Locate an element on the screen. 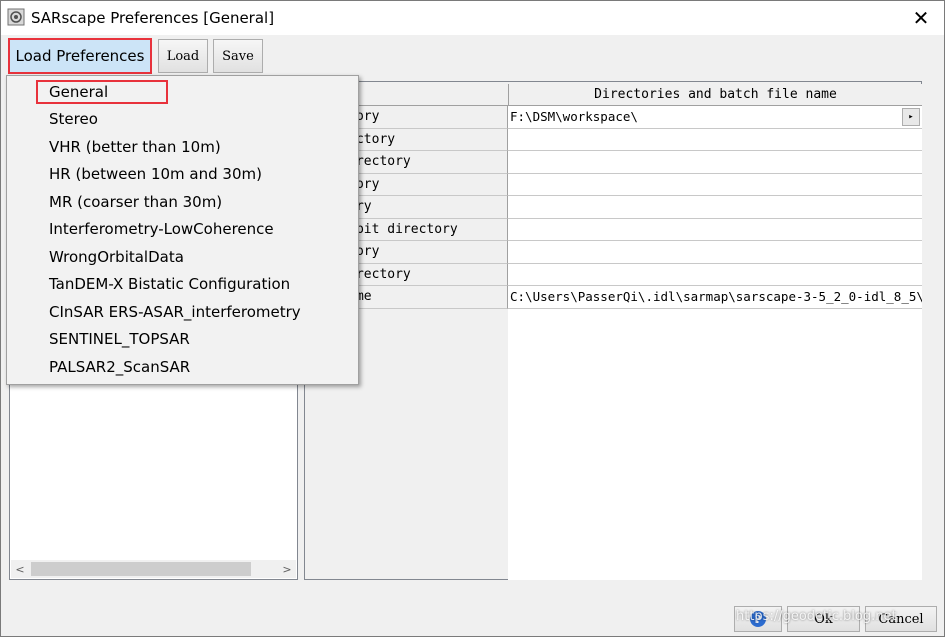 The width and height of the screenshot is (945, 637). menu-item-label: Interferometry-LowCoherence is located at coordinates (161, 229).